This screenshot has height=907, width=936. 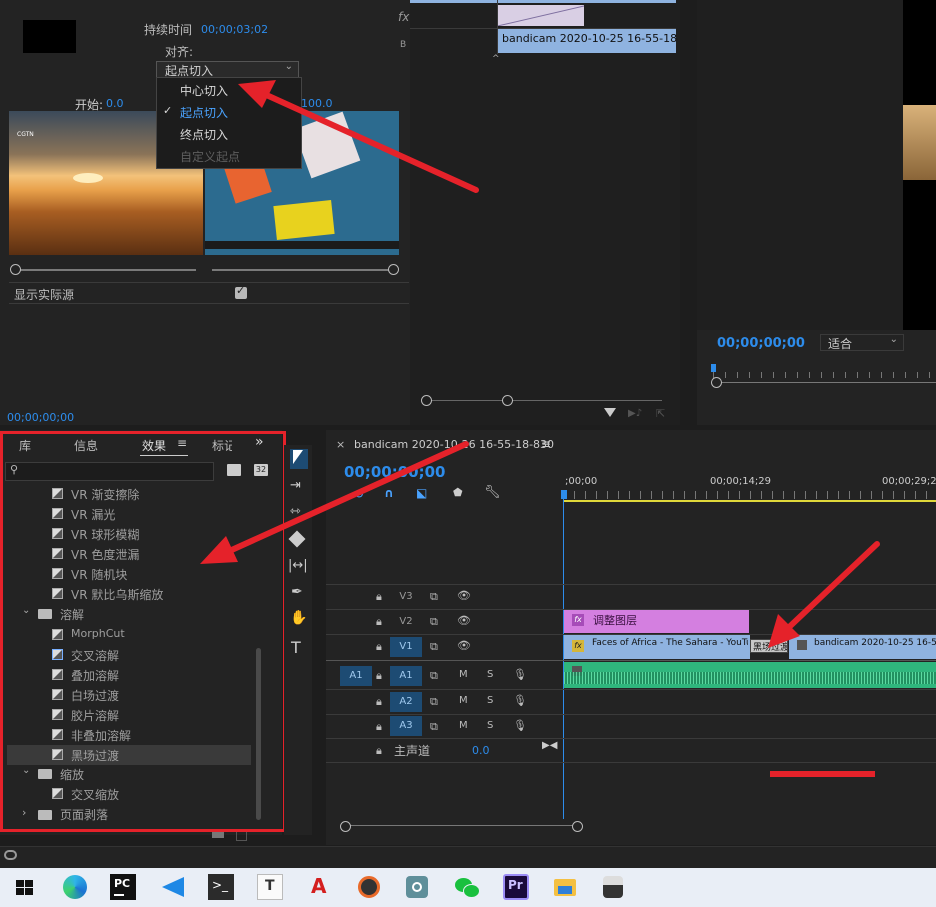 I want to click on wechat-icon, so click(x=467, y=887).